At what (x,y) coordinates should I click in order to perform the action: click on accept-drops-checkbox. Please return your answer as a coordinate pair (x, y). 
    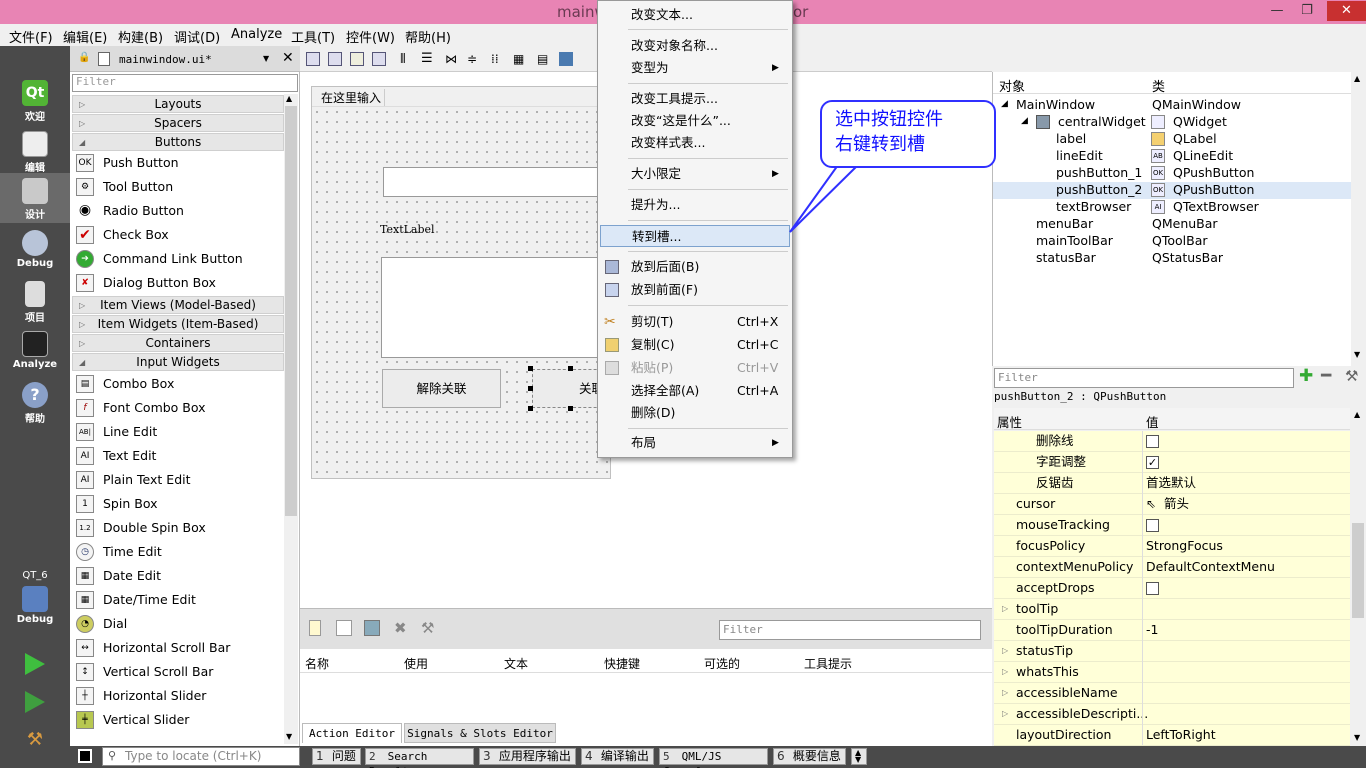
    Looking at the image, I should click on (1152, 588).